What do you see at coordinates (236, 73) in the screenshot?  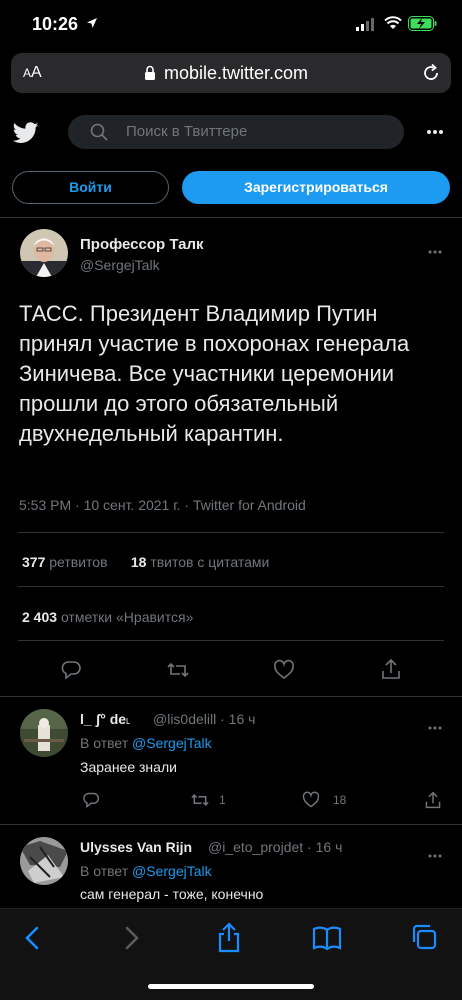 I see `url-text: mobile.twitter.com` at bounding box center [236, 73].